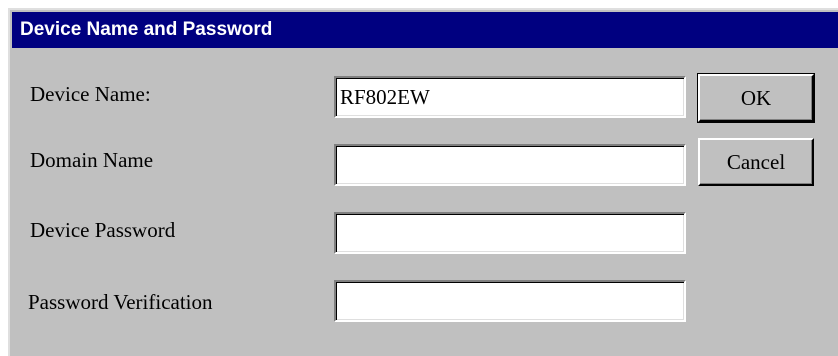 The image size is (838, 356). What do you see at coordinates (90, 94) in the screenshot?
I see `device-name-label: Device Name:` at bounding box center [90, 94].